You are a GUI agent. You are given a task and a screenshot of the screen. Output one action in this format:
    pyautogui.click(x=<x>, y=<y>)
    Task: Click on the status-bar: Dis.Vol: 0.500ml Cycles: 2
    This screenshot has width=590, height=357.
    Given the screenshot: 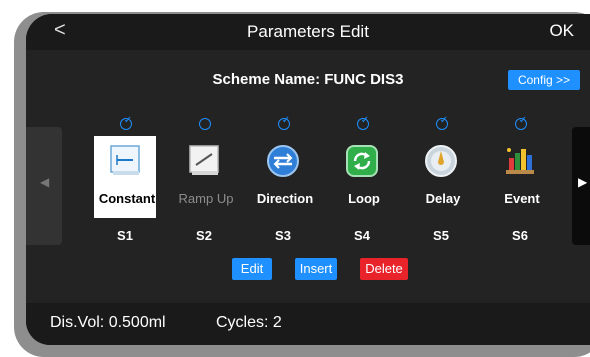 What is the action you would take?
    pyautogui.click(x=308, y=324)
    